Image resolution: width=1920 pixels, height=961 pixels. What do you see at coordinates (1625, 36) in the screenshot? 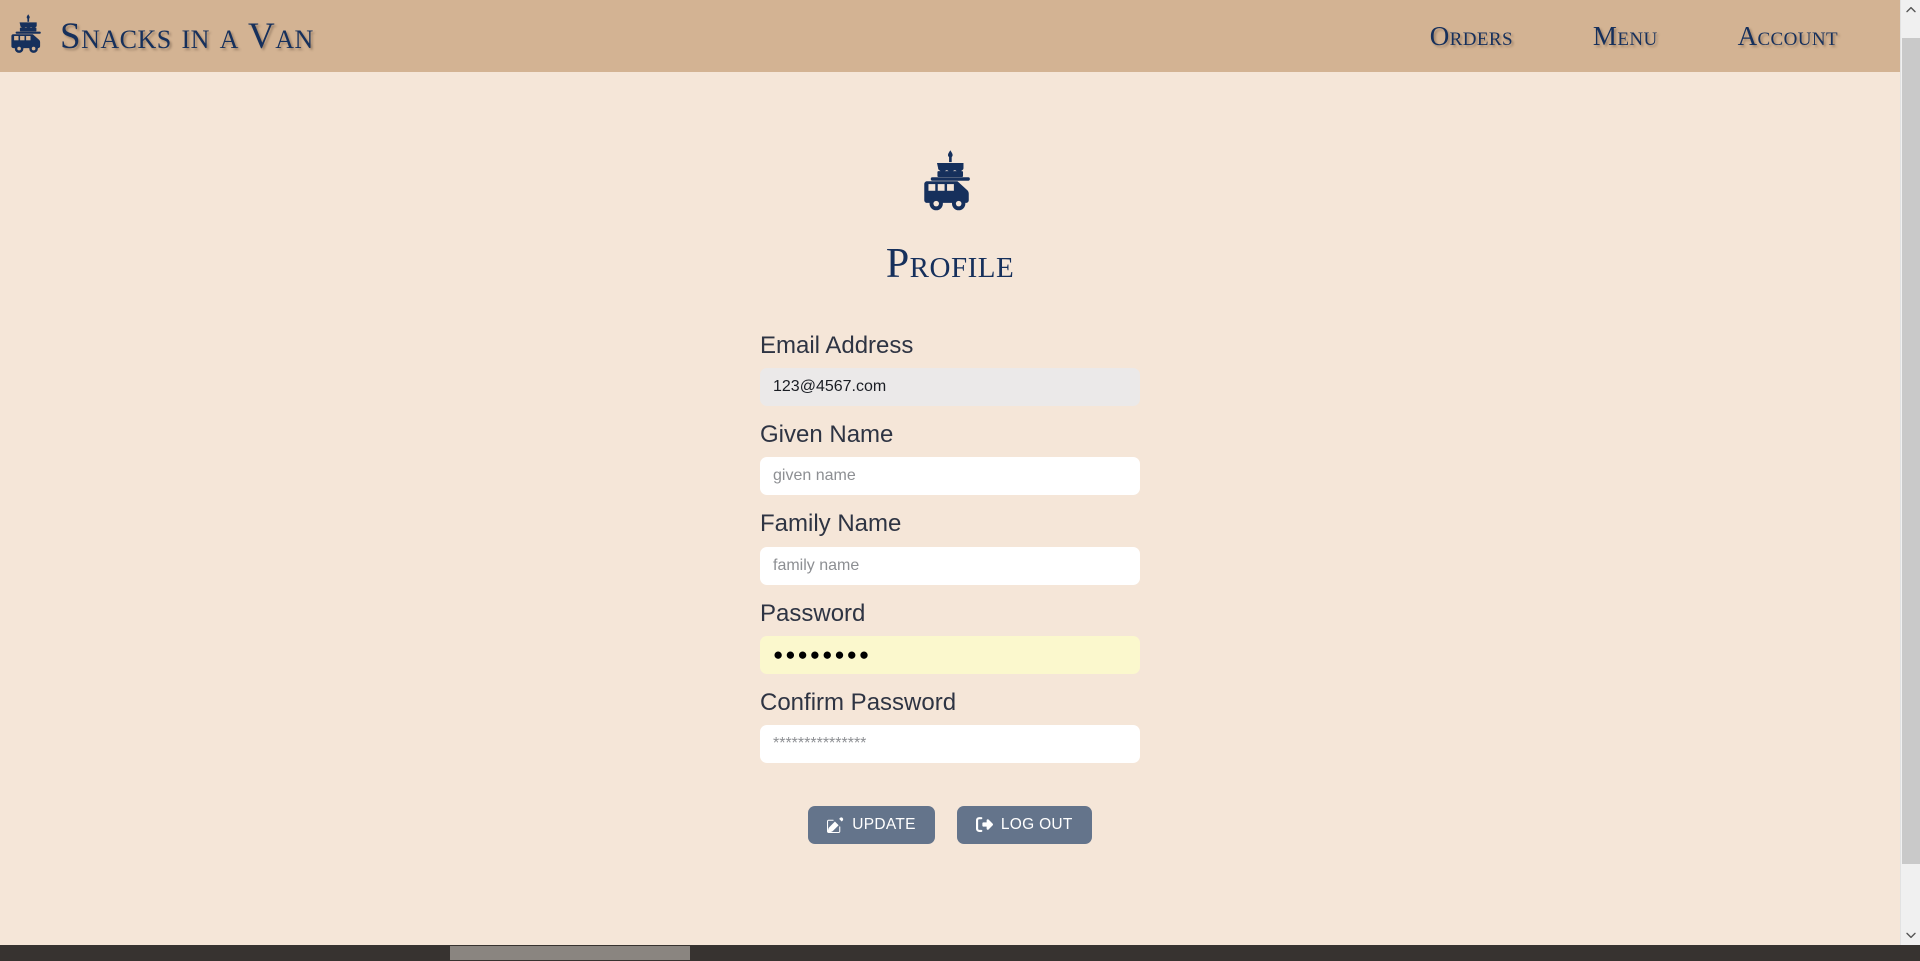
I see `nav-item-menu: Menu` at bounding box center [1625, 36].